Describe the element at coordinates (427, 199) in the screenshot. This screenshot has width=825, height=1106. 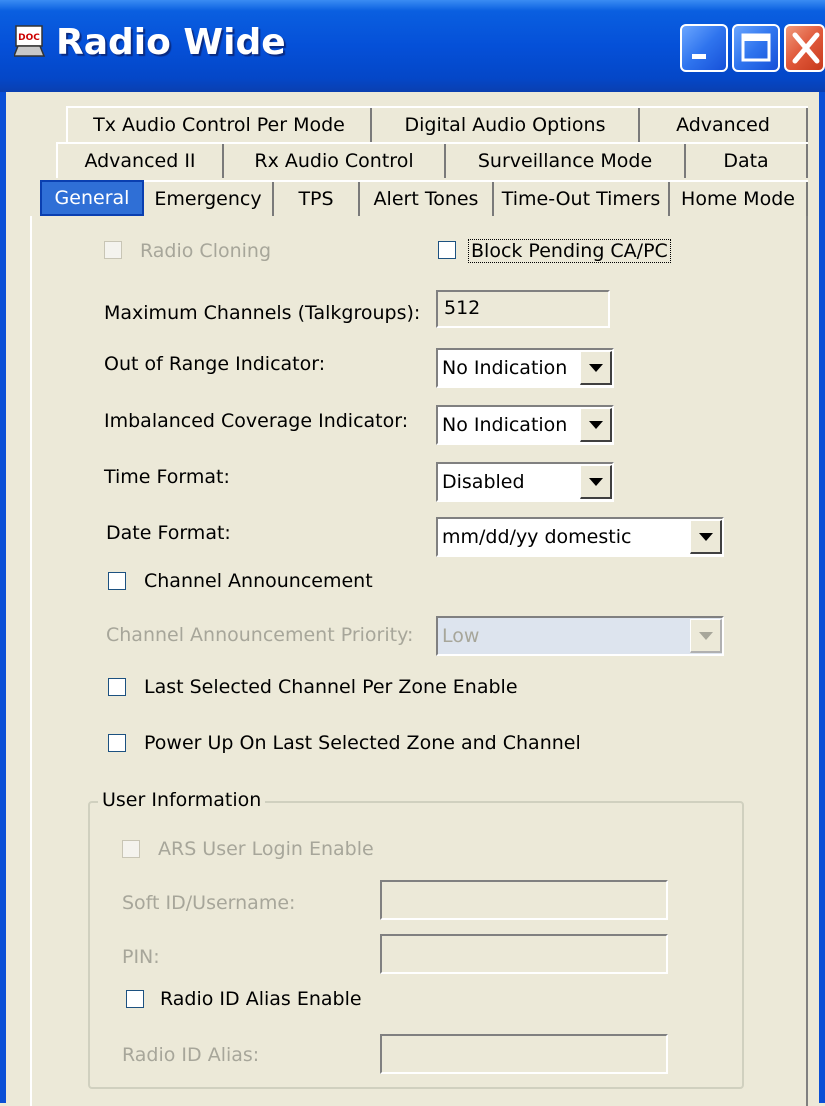
I see `tab-alert-tones: Alert Tones` at that location.